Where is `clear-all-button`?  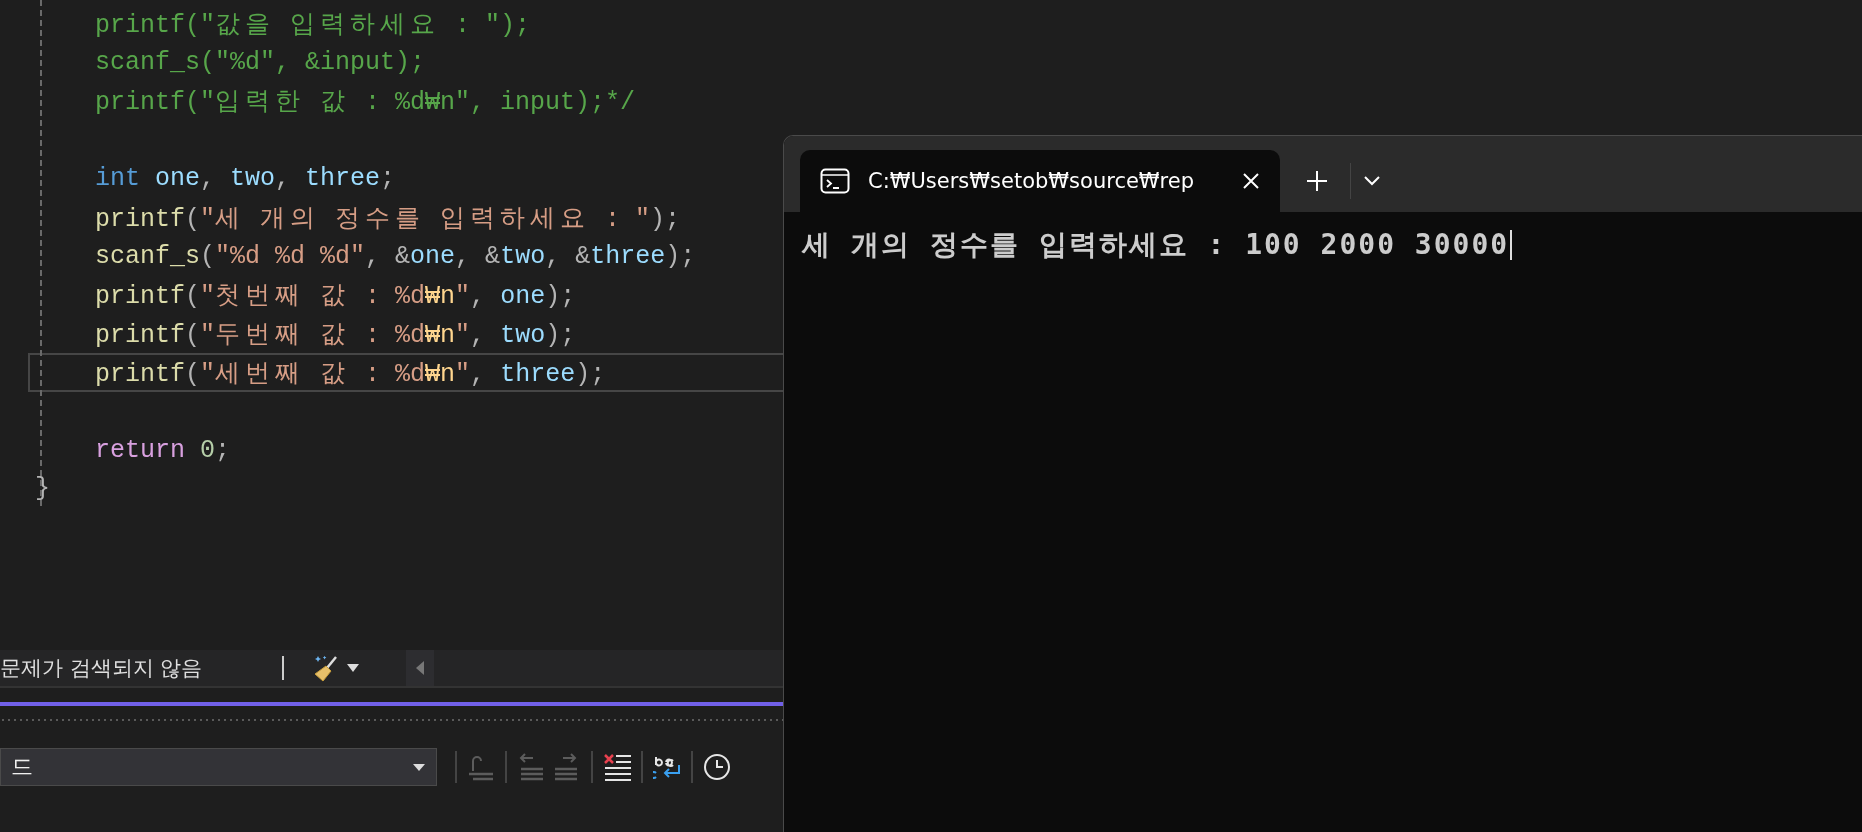 clear-all-button is located at coordinates (617, 767).